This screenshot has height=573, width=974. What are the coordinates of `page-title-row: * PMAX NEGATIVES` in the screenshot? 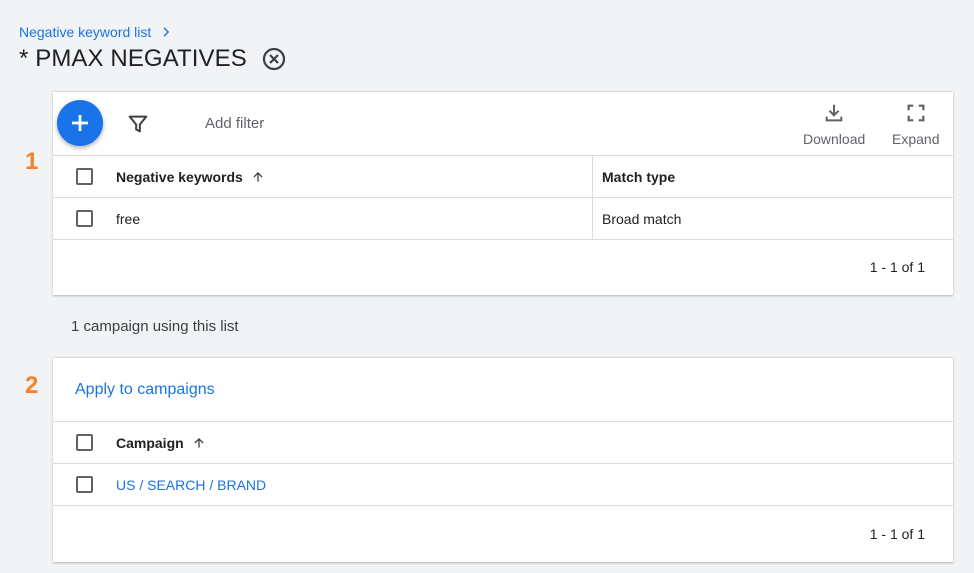 It's located at (153, 59).